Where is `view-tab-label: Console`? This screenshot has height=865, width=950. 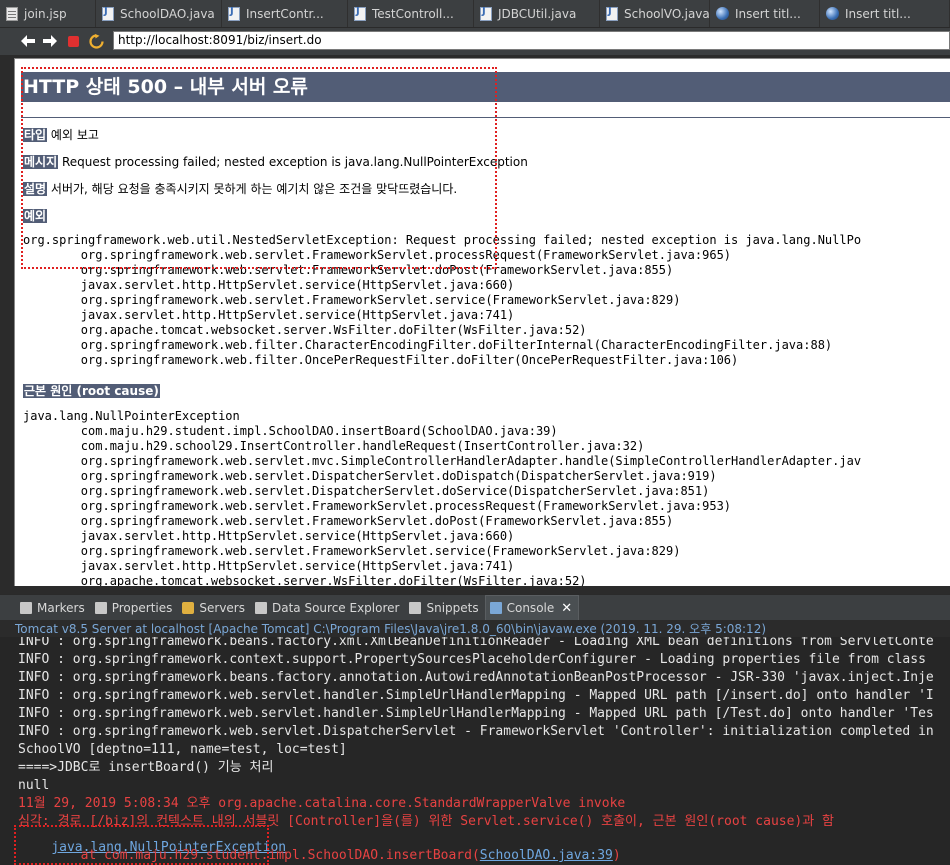 view-tab-label: Console is located at coordinates (530, 608).